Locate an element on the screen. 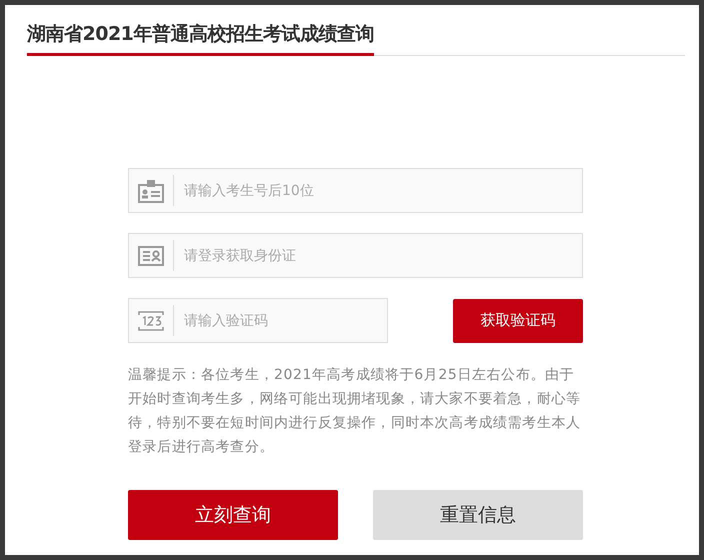 The image size is (704, 560). query-button: 立刻查询 is located at coordinates (233, 515).